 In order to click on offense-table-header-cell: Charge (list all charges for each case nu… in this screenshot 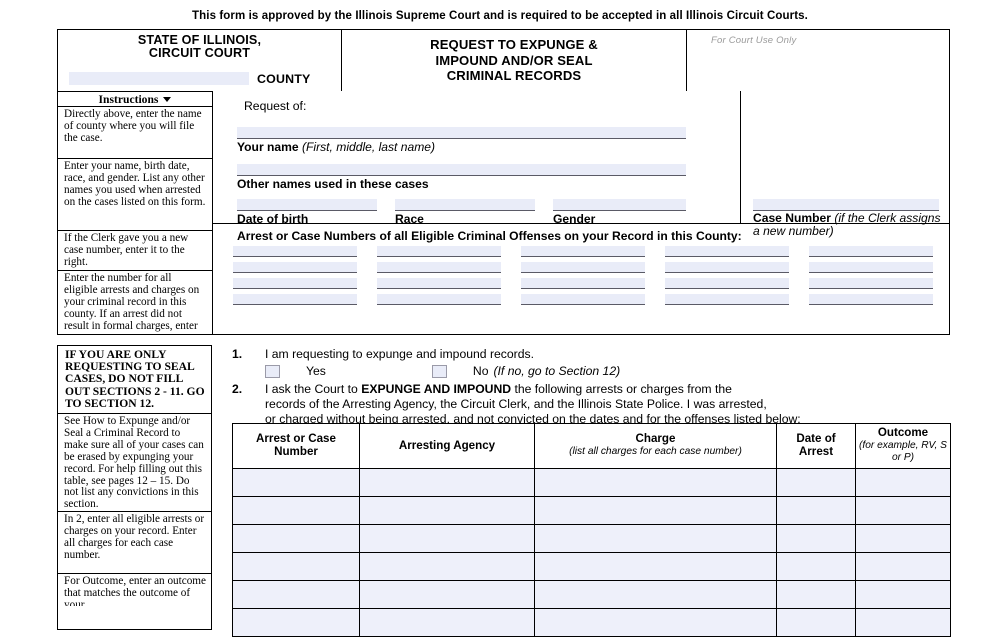, I will do `click(655, 446)`.